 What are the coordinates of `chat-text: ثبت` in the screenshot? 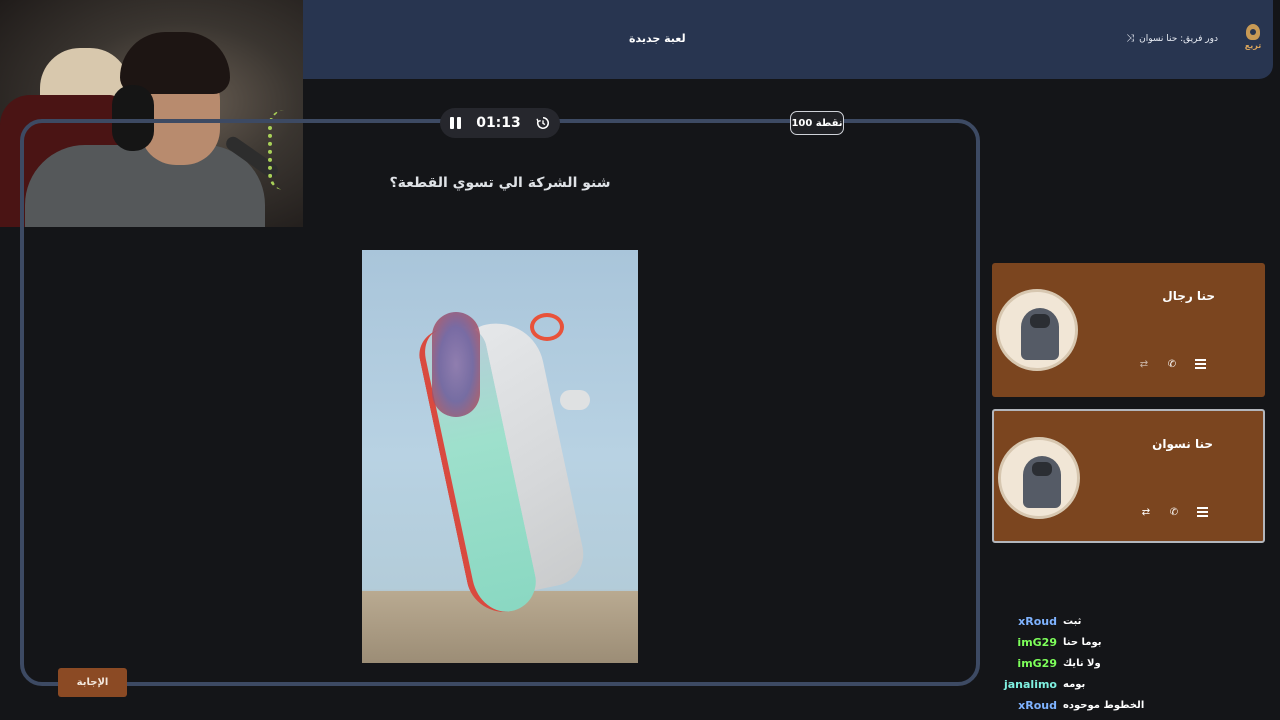 It's located at (1072, 621).